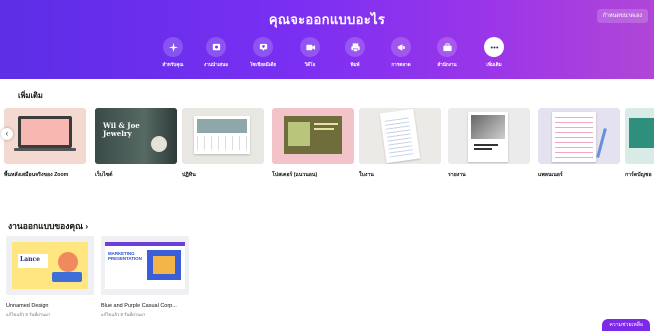 The height and width of the screenshot is (331, 654). I want to click on sparkle-icon, so click(173, 47).